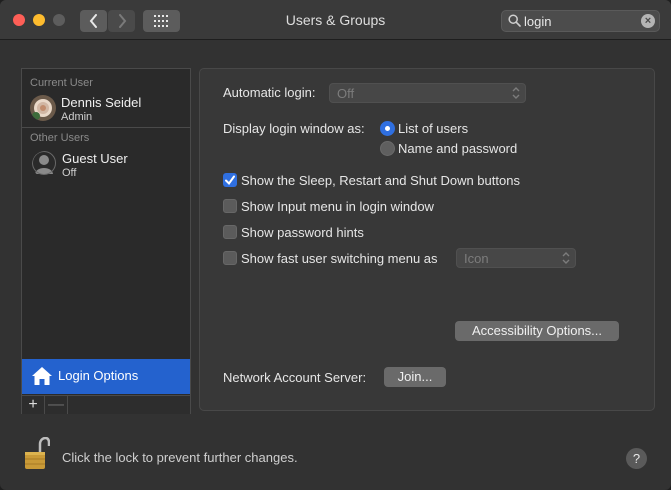 This screenshot has width=671, height=490. Describe the element at coordinates (42, 376) in the screenshot. I see `house-icon` at that location.